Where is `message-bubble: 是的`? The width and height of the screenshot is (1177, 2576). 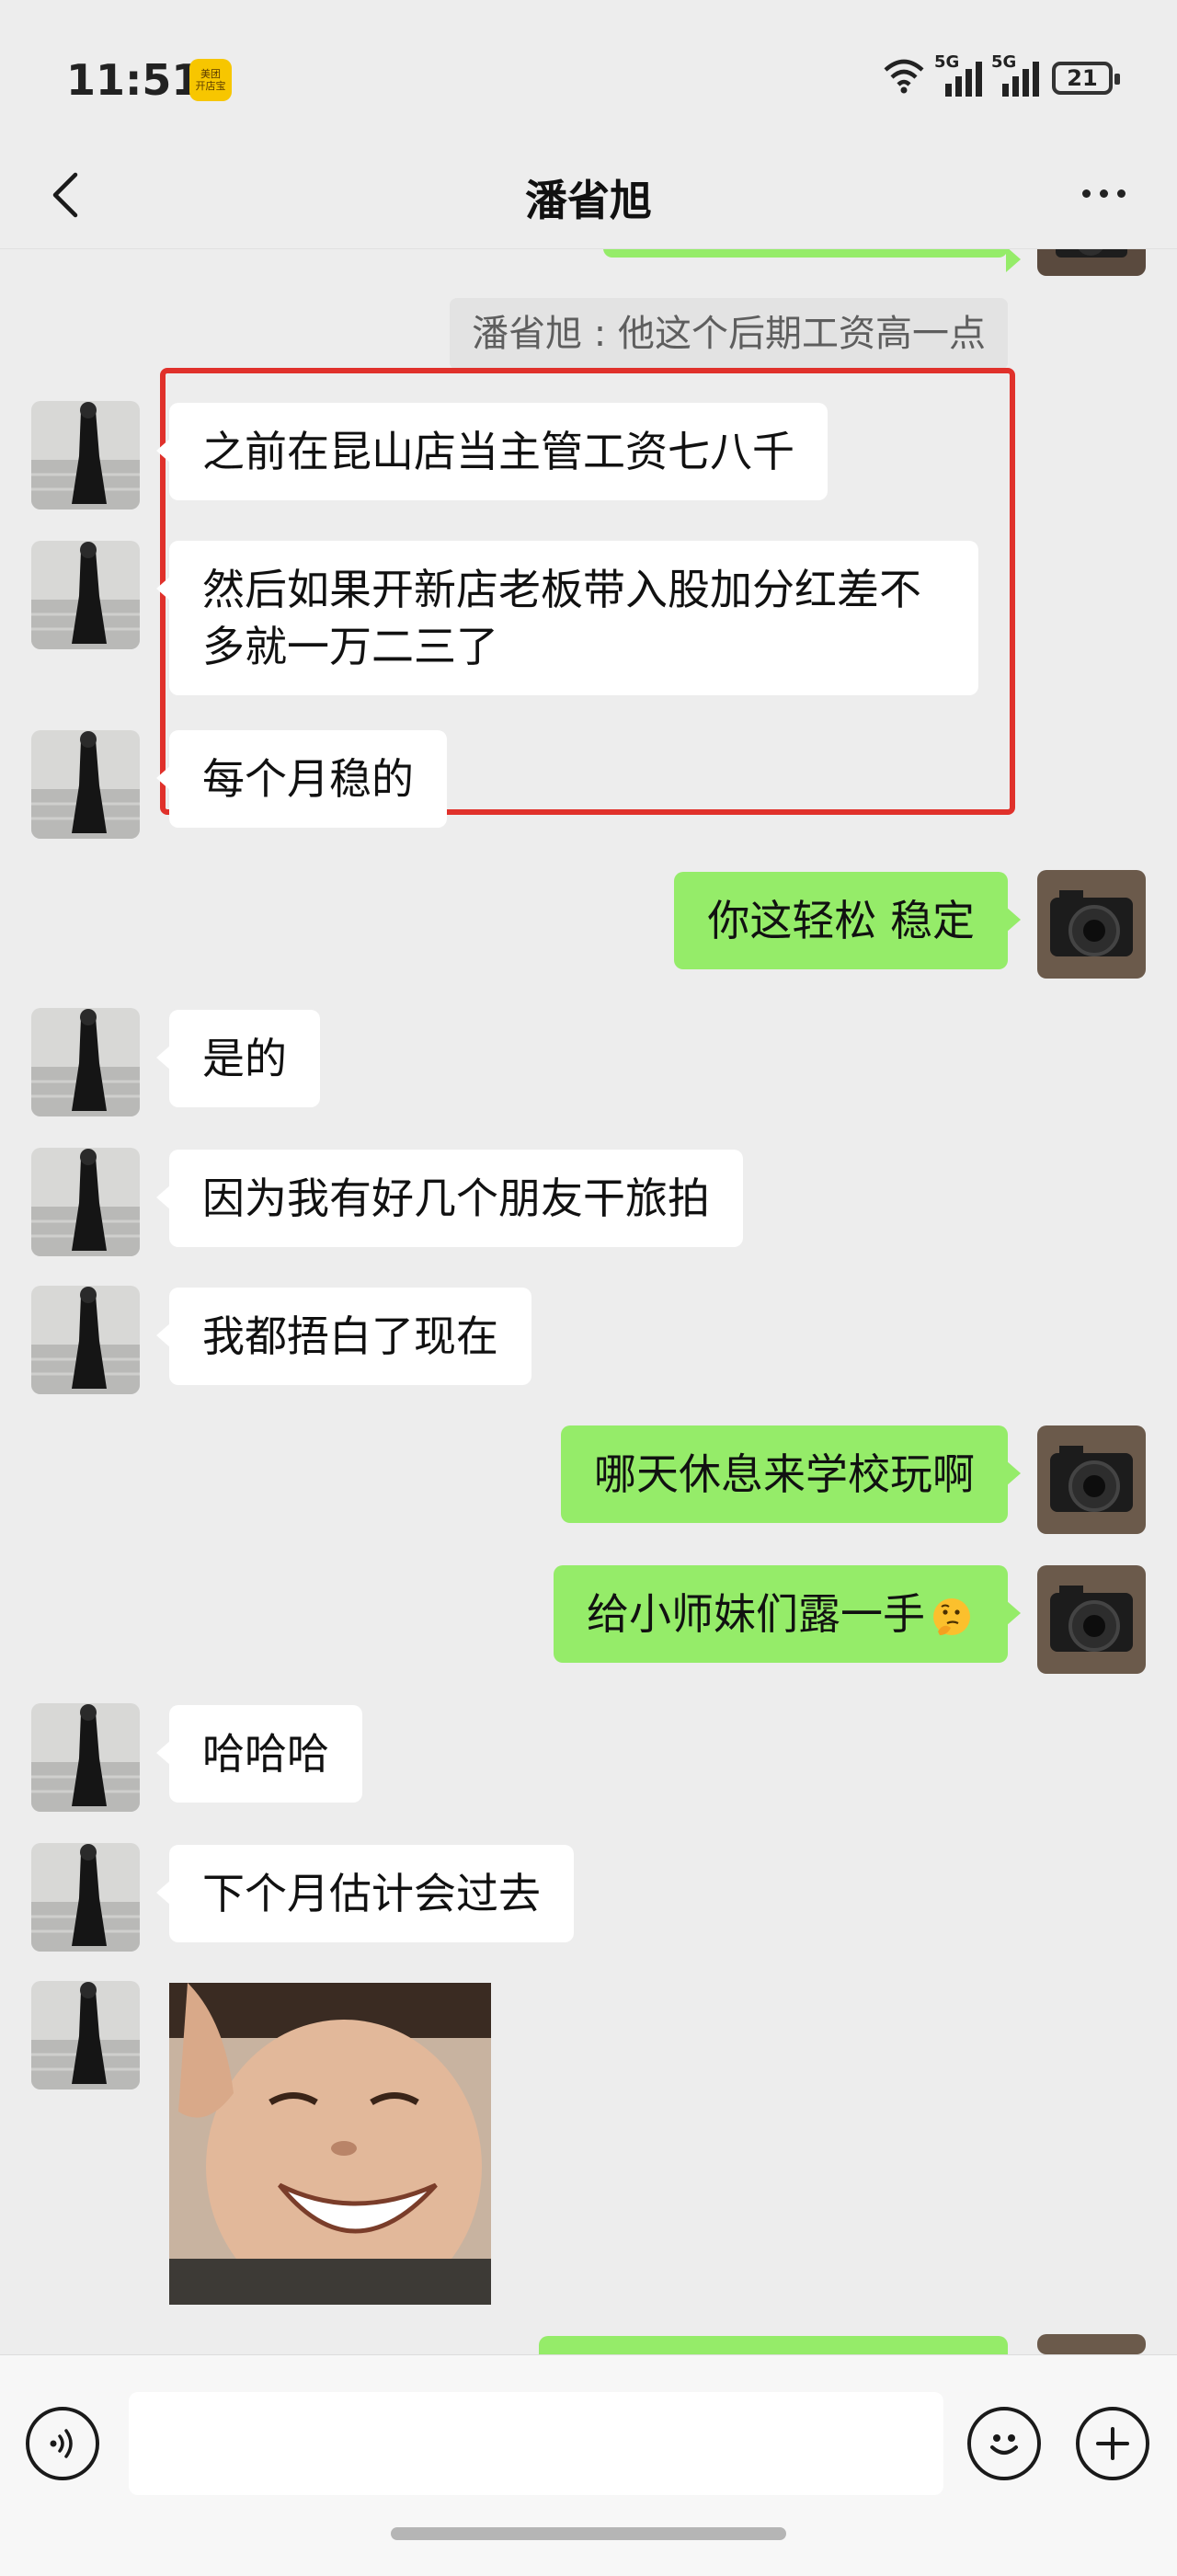 message-bubble: 是的 is located at coordinates (238, 1058).